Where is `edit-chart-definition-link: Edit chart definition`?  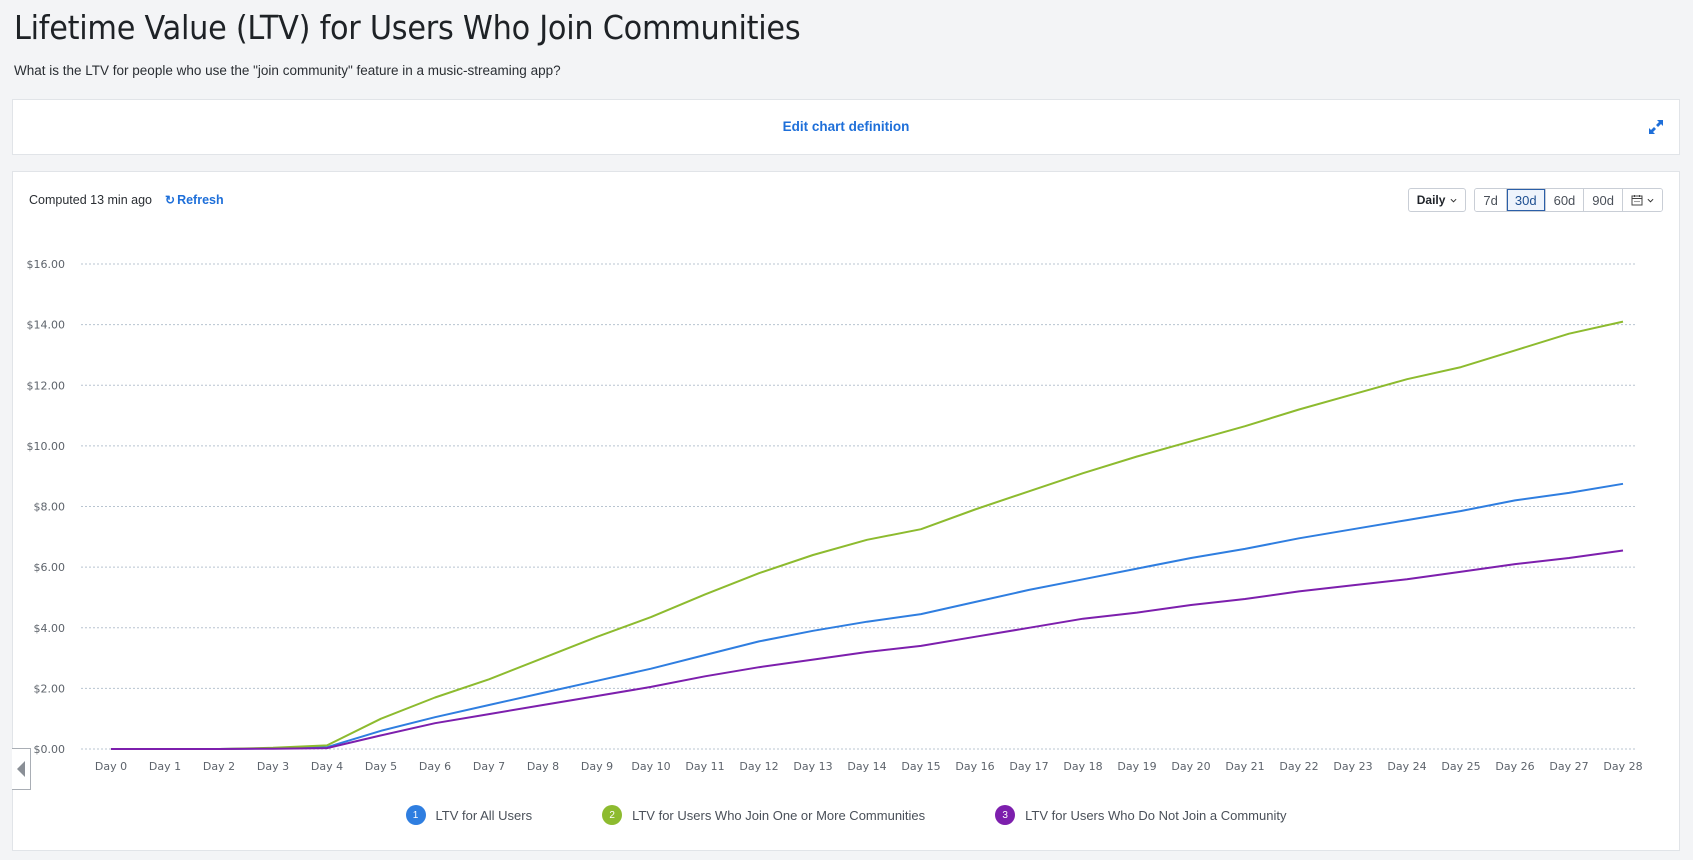 edit-chart-definition-link: Edit chart definition is located at coordinates (846, 126).